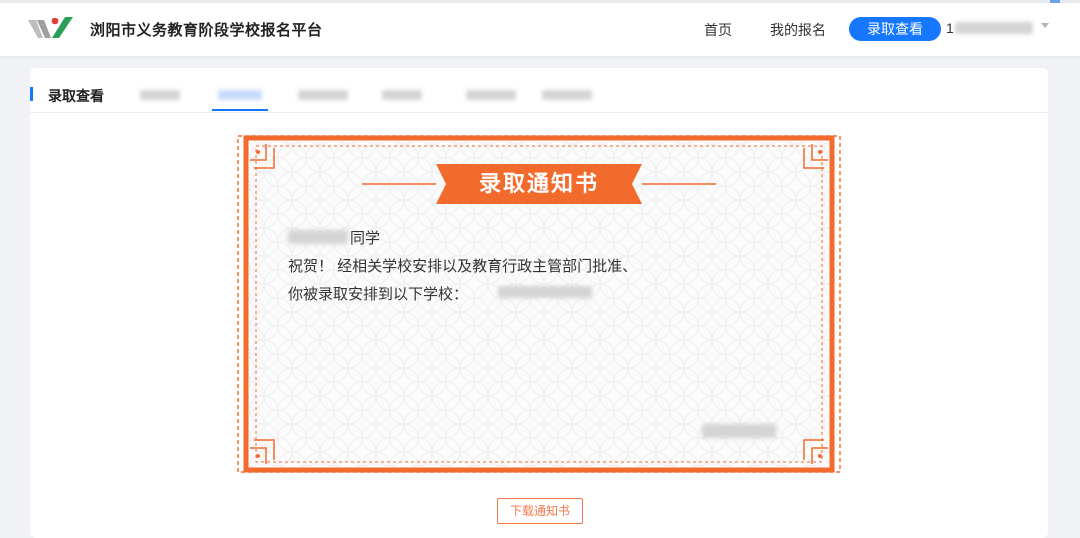 Image resolution: width=1080 pixels, height=538 pixels. I want to click on user-account-redacted, so click(994, 28).